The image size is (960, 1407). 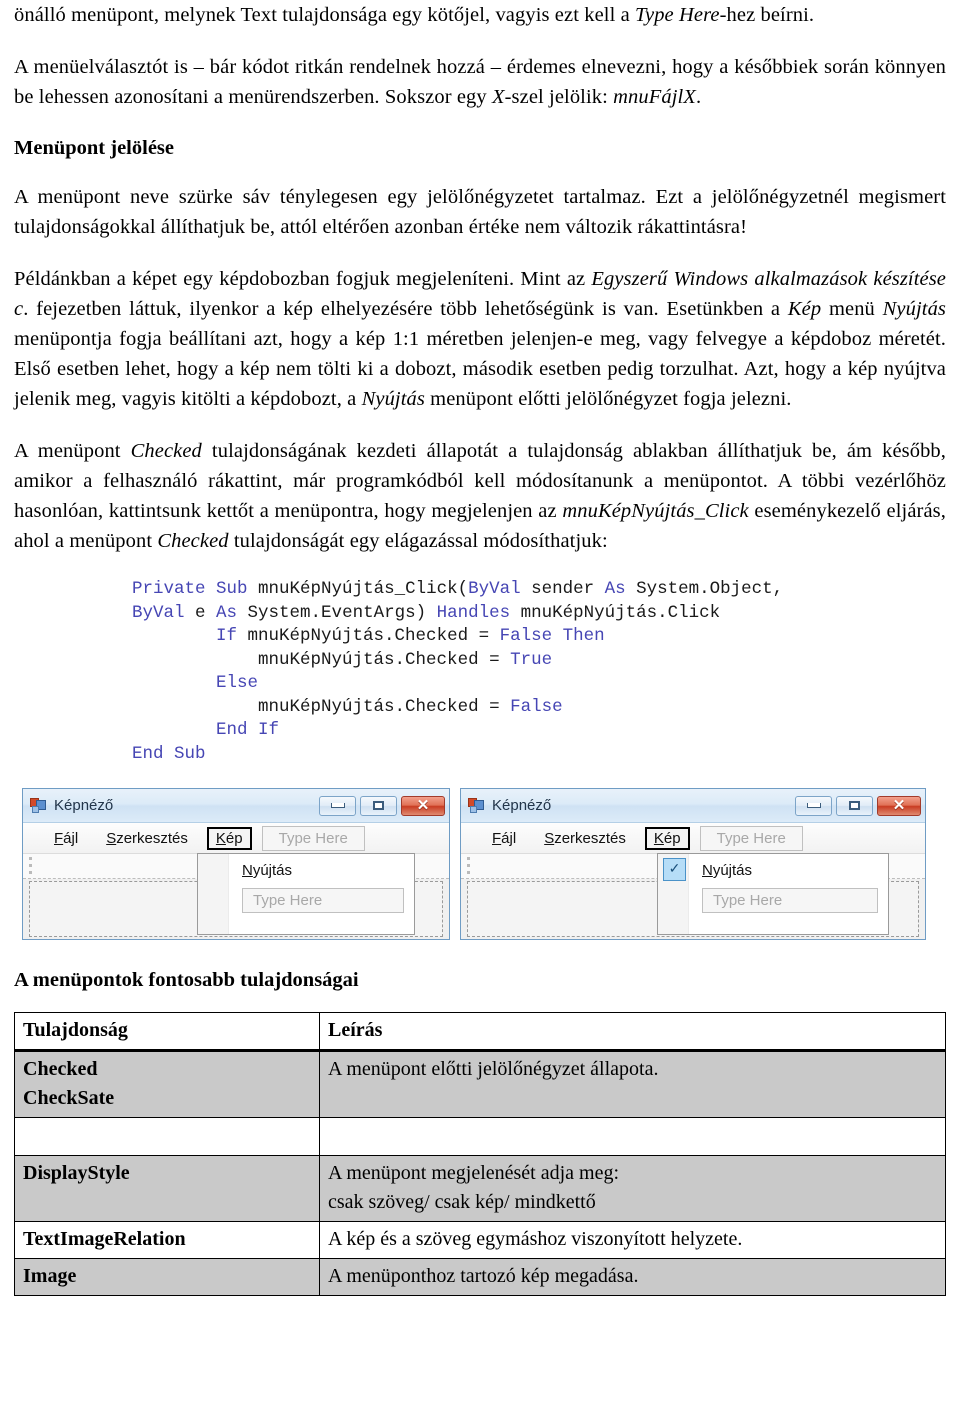 What do you see at coordinates (94, 148) in the screenshot?
I see `section-heading: Menüpont jelölése` at bounding box center [94, 148].